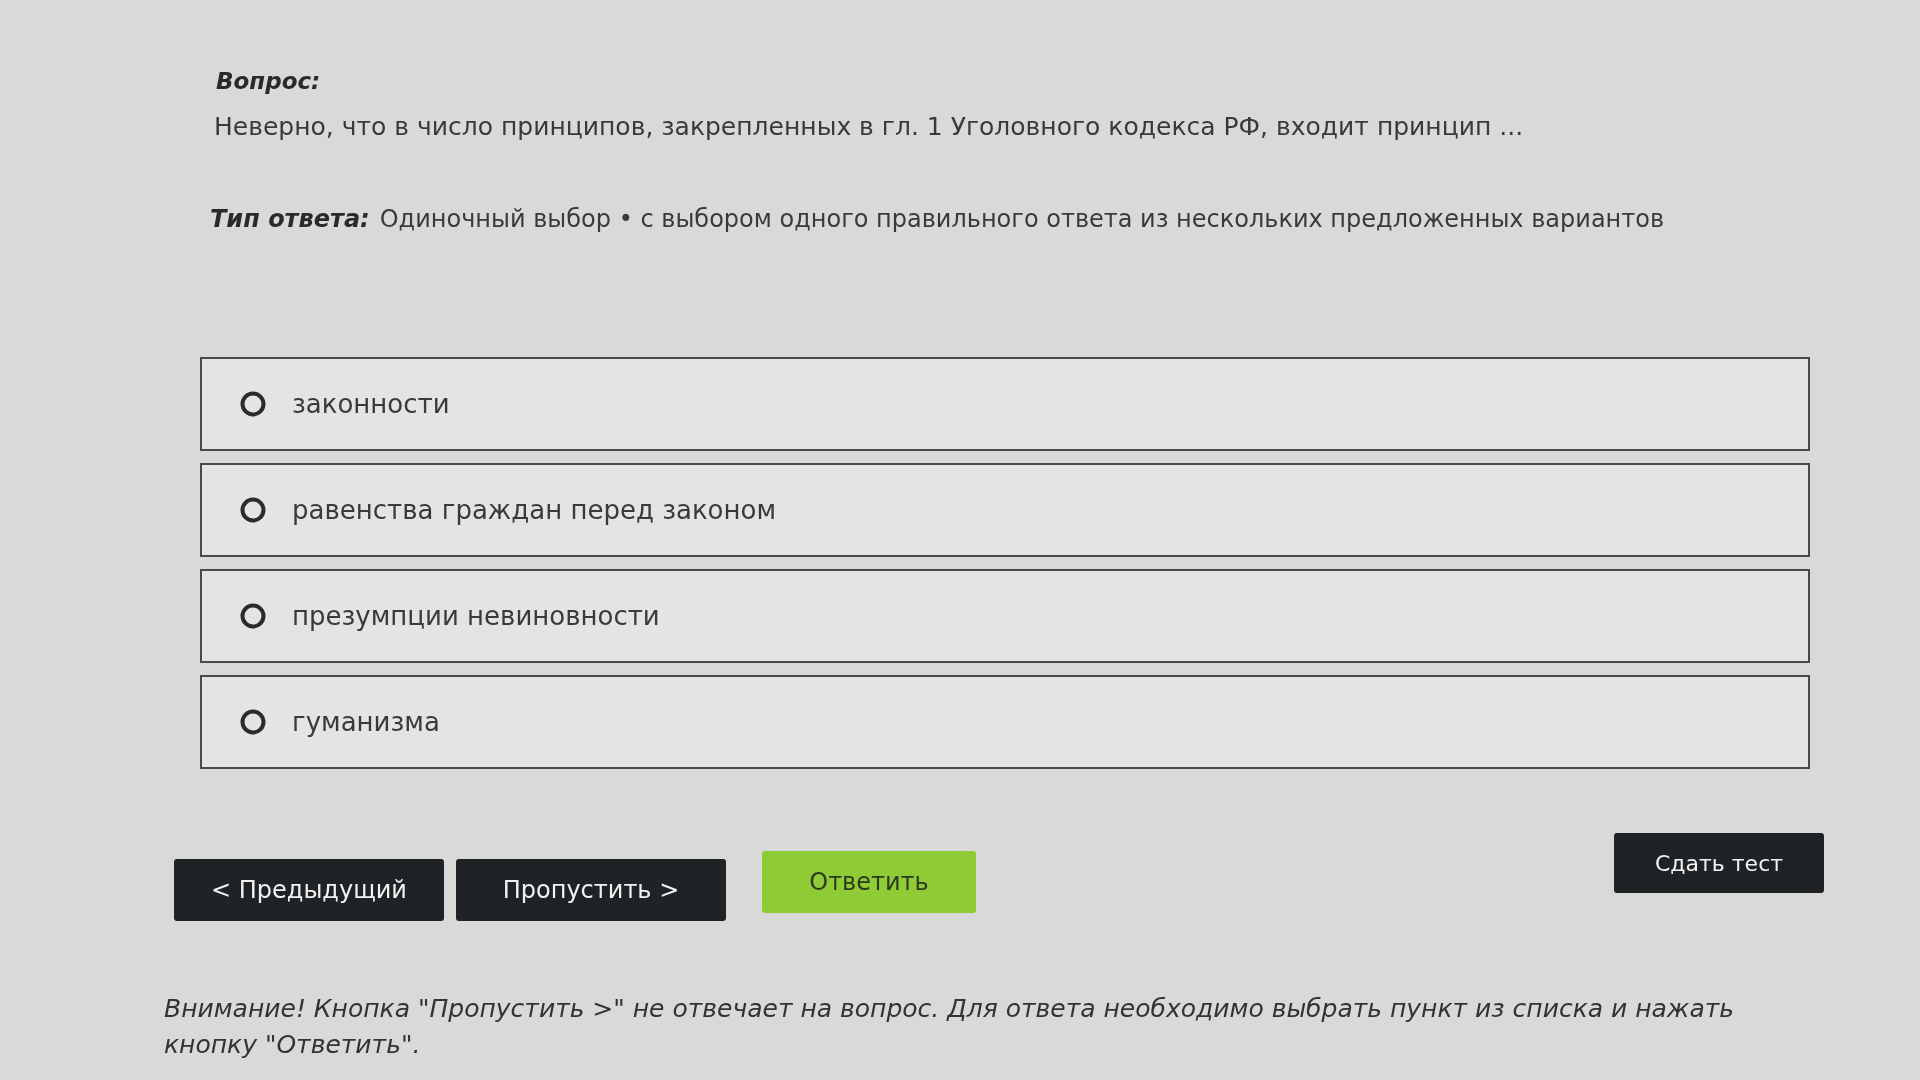  Describe the element at coordinates (290, 219) in the screenshot. I see `answer-type-label: Тип ответа:` at that location.